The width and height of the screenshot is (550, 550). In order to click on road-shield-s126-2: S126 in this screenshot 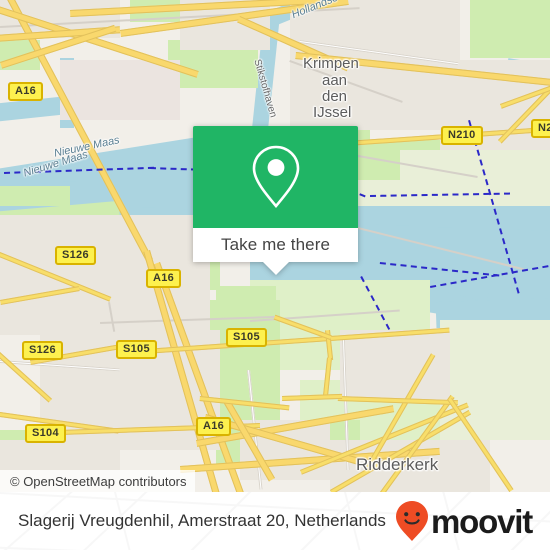, I will do `click(42, 350)`.